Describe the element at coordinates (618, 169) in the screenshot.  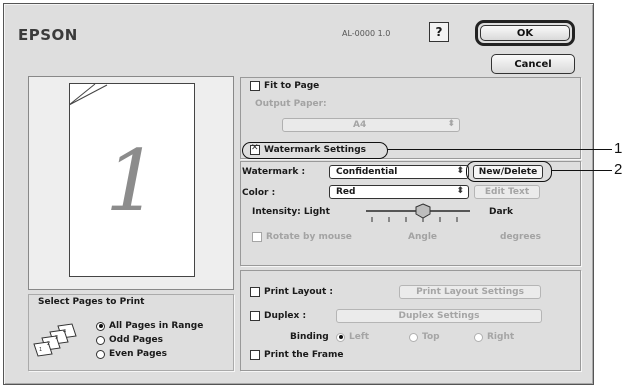
I see `callout-2-number: 2` at that location.